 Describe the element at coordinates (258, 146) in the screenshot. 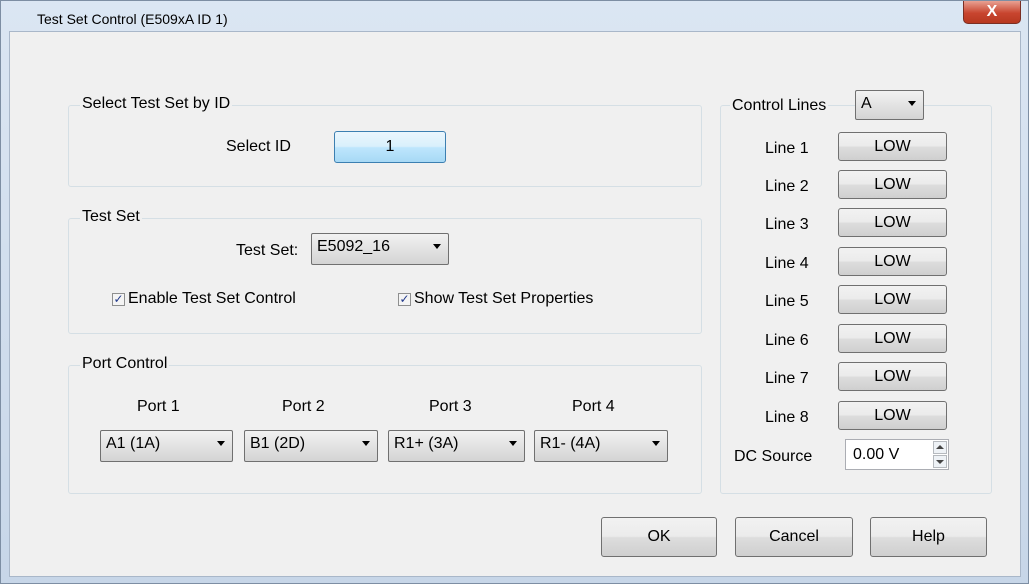

I see `select-id-label: Select ID` at that location.